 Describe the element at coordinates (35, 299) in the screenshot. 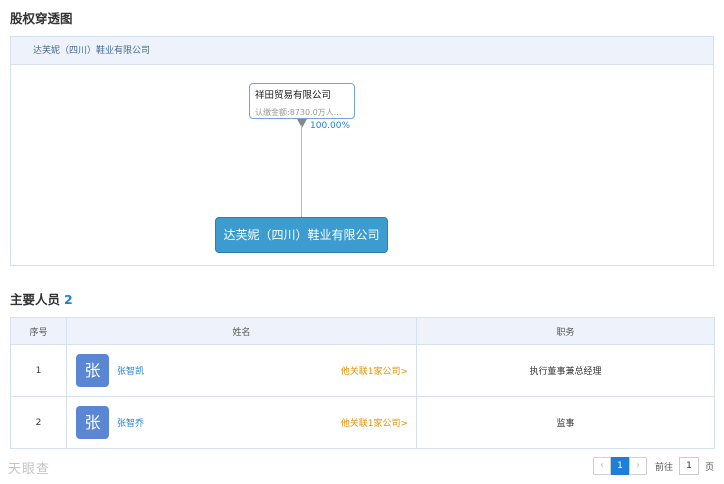

I see `personnel-title-label: 主要人员` at that location.